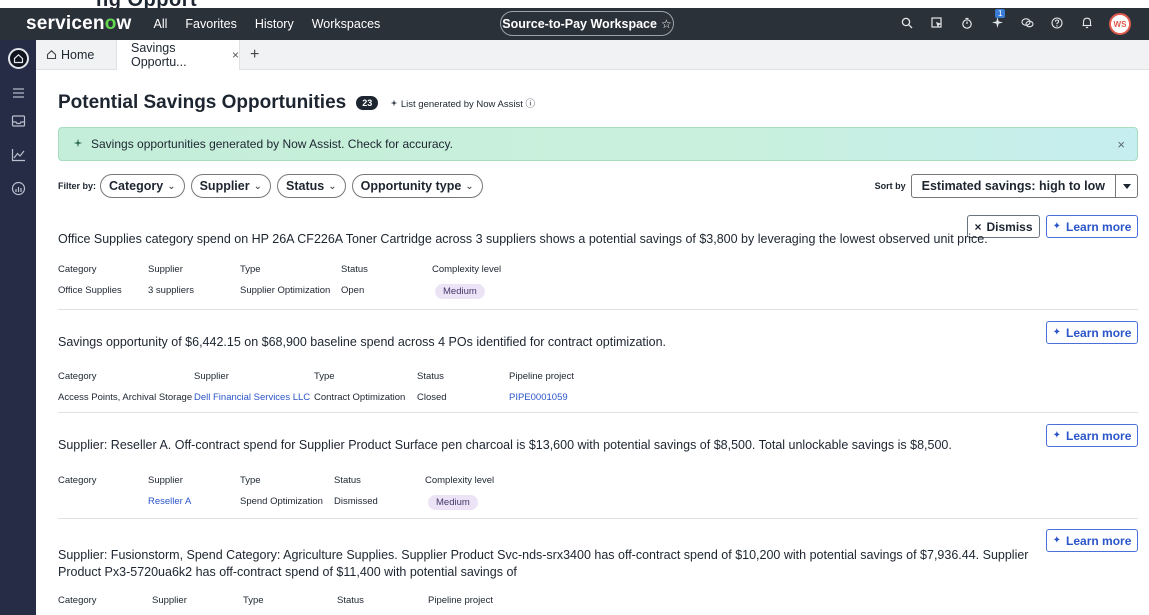 The width and height of the screenshot is (1149, 615). What do you see at coordinates (538, 397) in the screenshot?
I see `pipeline-project-link: PIPE0001059` at bounding box center [538, 397].